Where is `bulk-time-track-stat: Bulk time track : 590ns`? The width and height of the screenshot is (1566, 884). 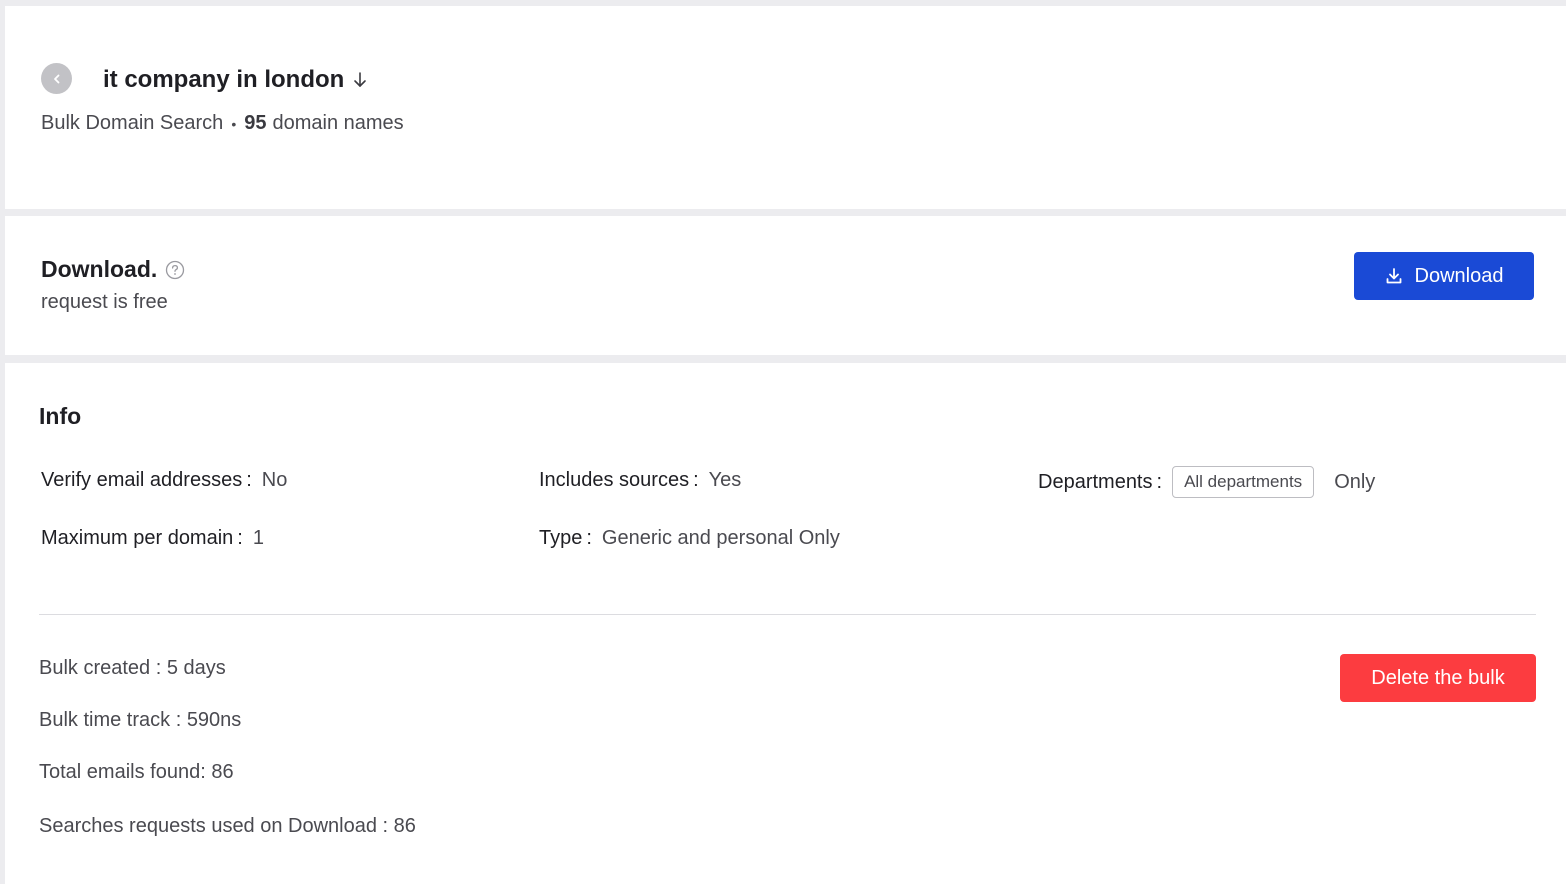
bulk-time-track-stat: Bulk time track : 590ns is located at coordinates (140, 720).